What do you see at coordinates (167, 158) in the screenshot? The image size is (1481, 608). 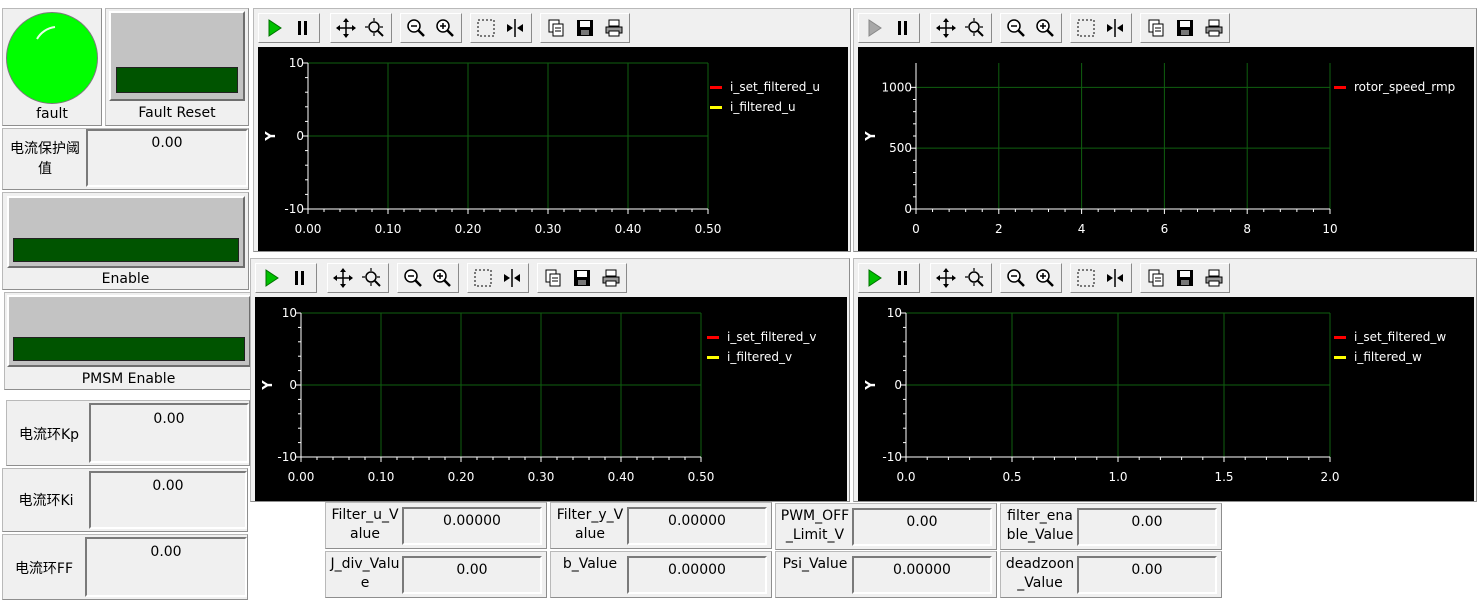 I see `current-protect-field: 0.00` at bounding box center [167, 158].